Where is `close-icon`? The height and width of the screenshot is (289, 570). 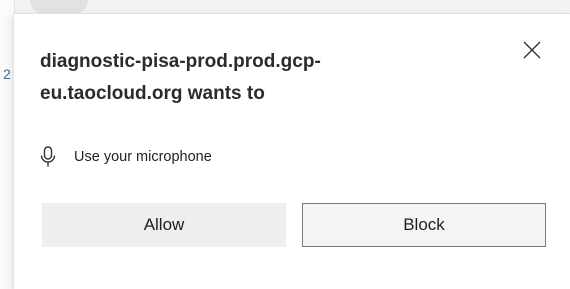 close-icon is located at coordinates (532, 52).